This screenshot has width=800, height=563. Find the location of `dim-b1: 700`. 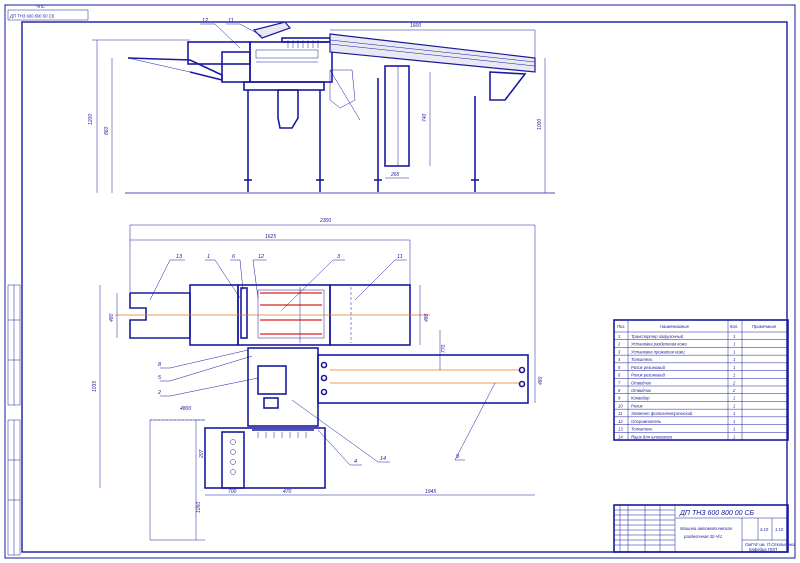

dim-b1: 700 is located at coordinates (232, 492).